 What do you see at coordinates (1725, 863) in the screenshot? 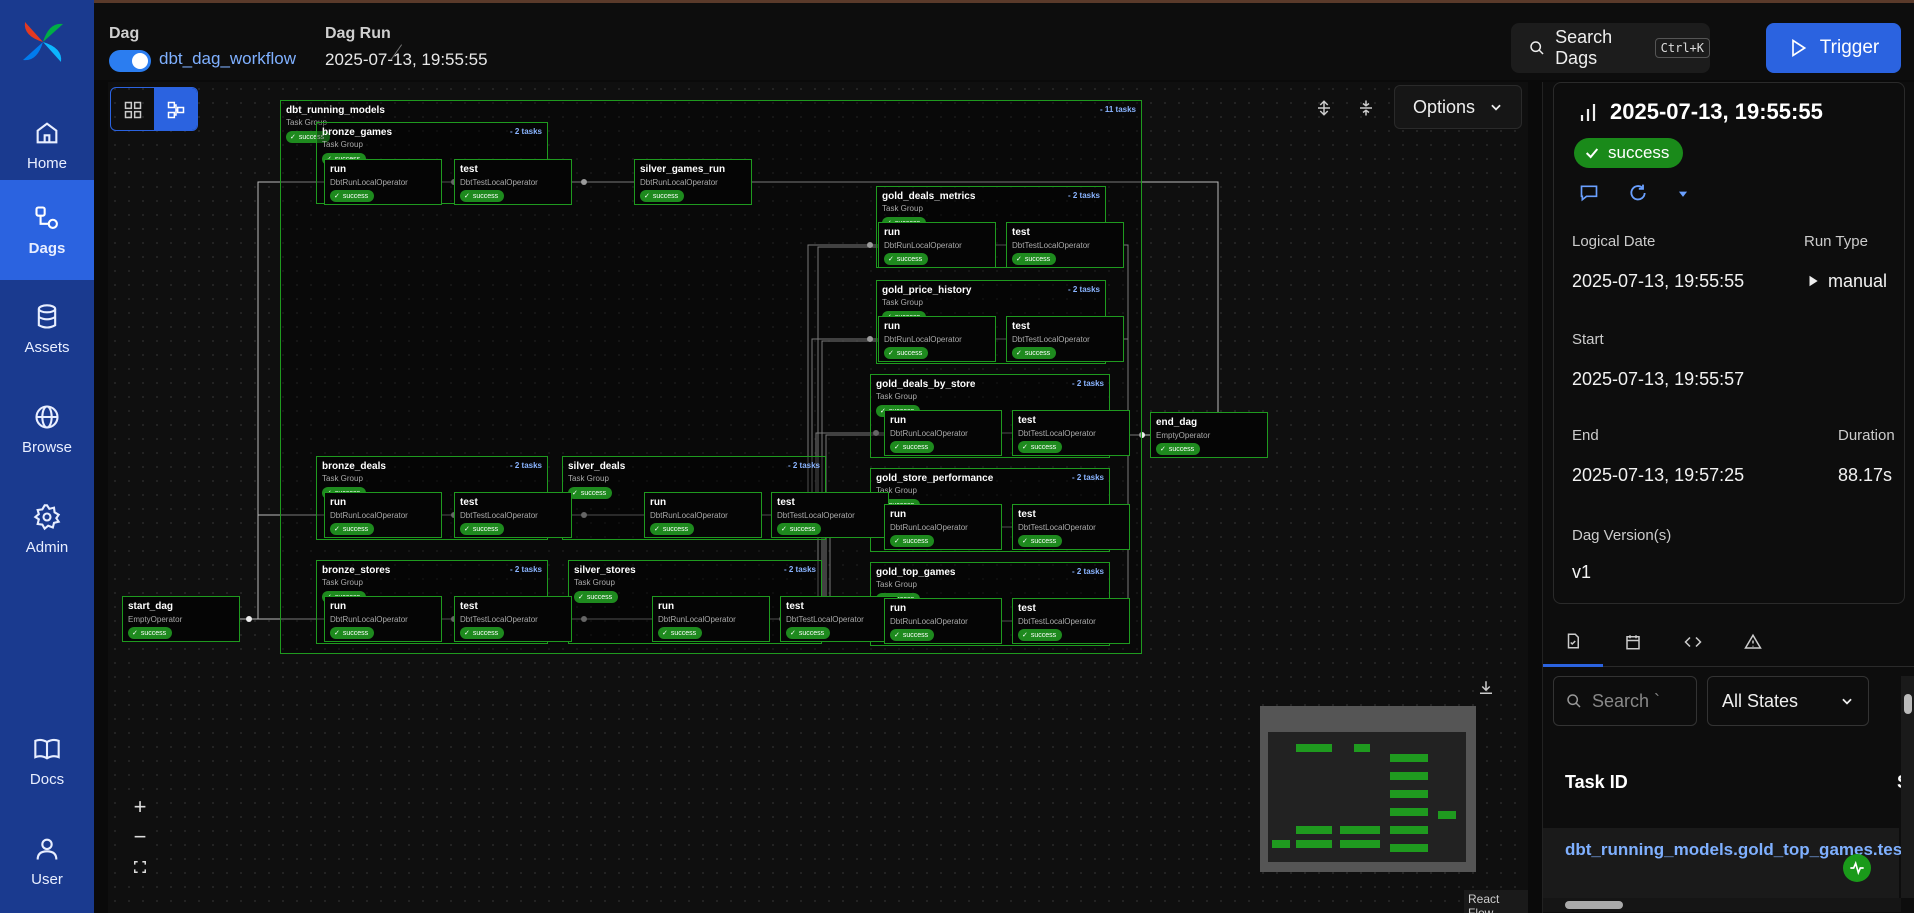
I see `table-row: dbt_running_models.gold_top_games.test` at bounding box center [1725, 863].